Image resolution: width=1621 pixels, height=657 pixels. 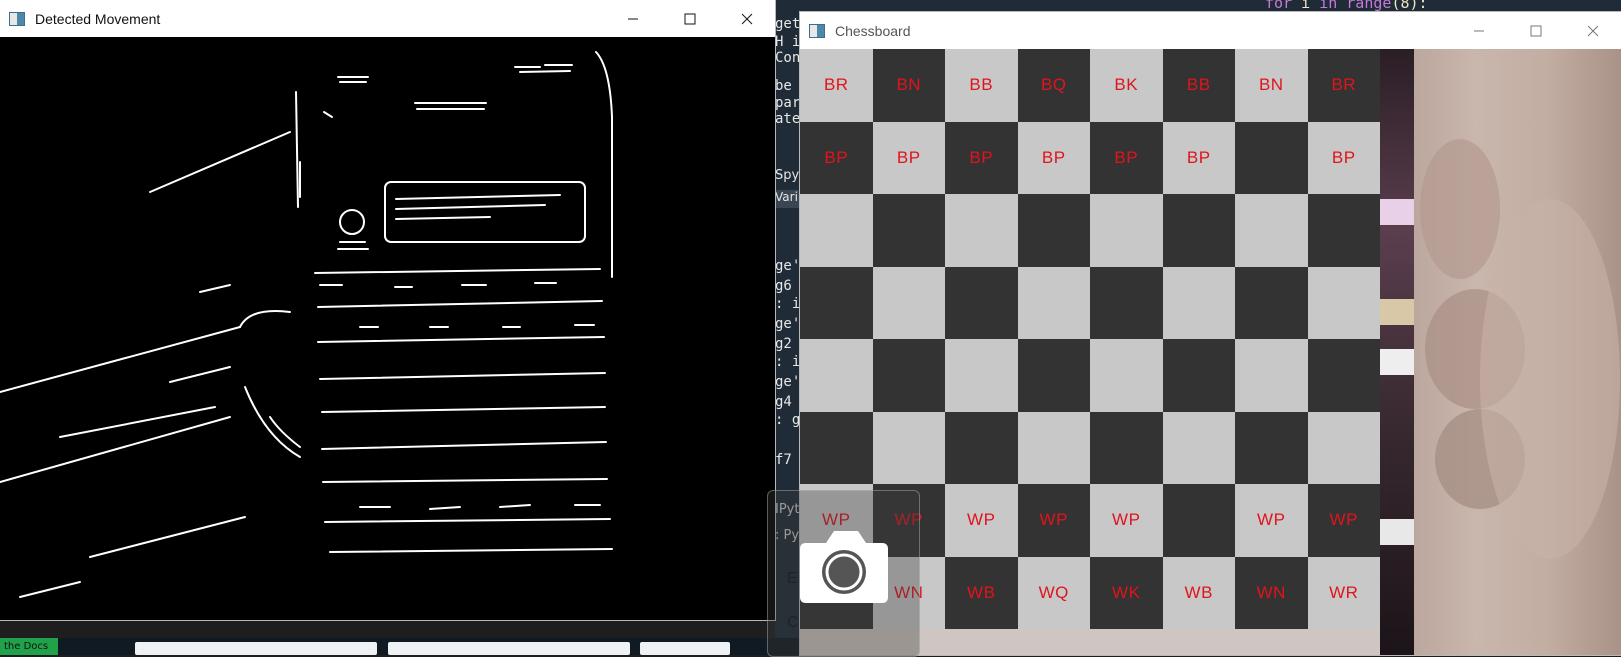 What do you see at coordinates (400, 646) in the screenshot?
I see `bottom-strip: the Docs` at bounding box center [400, 646].